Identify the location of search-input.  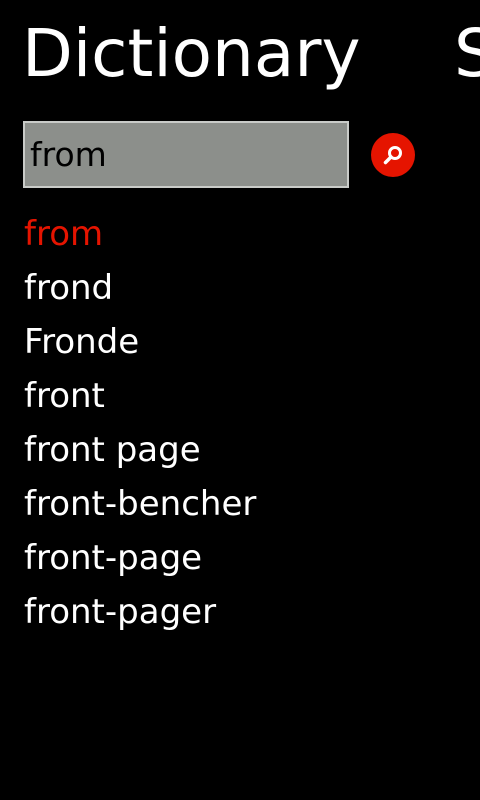
(186, 154).